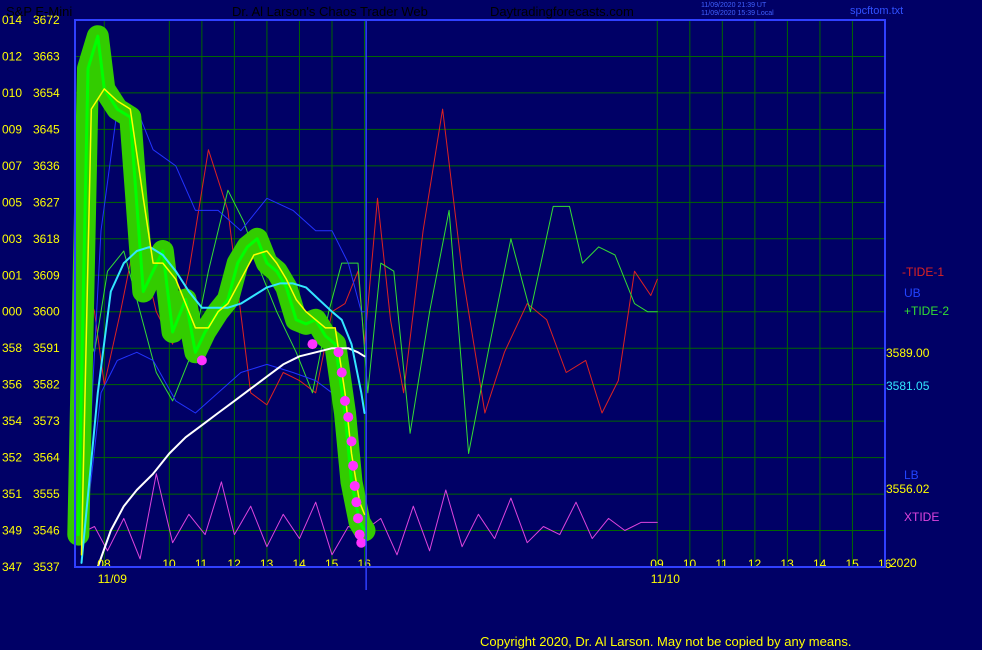  What do you see at coordinates (12, 275) in the screenshot?
I see `y-left-label: 001` at bounding box center [12, 275].